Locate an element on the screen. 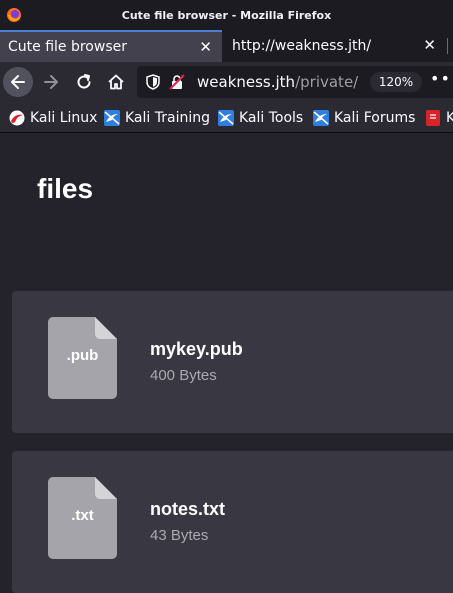 The height and width of the screenshot is (593, 453). bookmark-kali-linux: Kali Linux is located at coordinates (53, 118).